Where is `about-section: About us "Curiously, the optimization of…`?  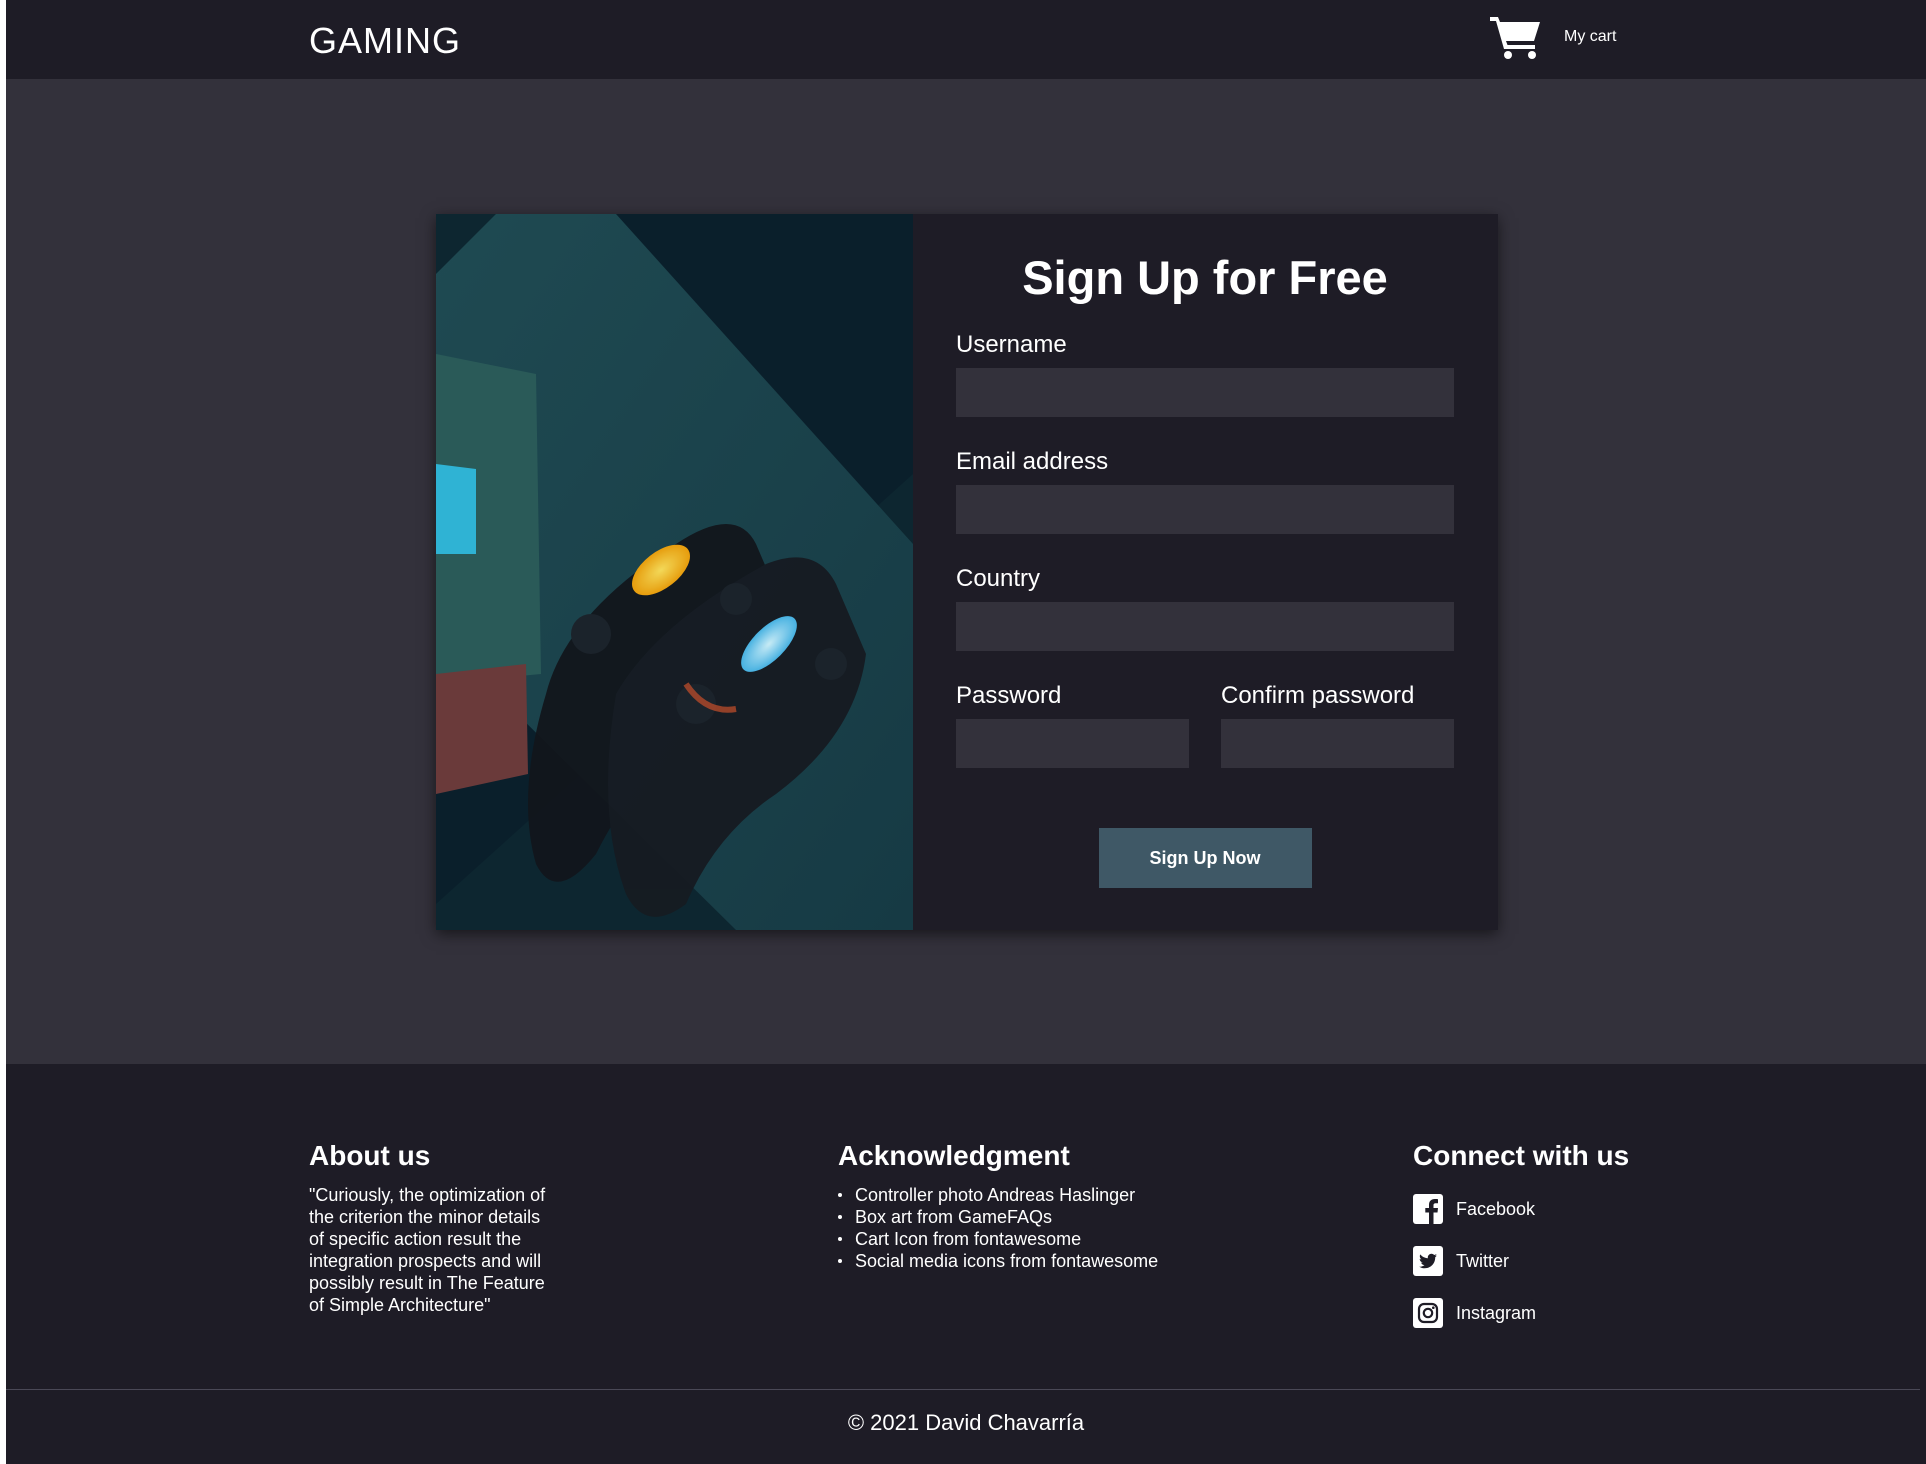
about-section: About us "Curiously, the optimization of… is located at coordinates (431, 1228).